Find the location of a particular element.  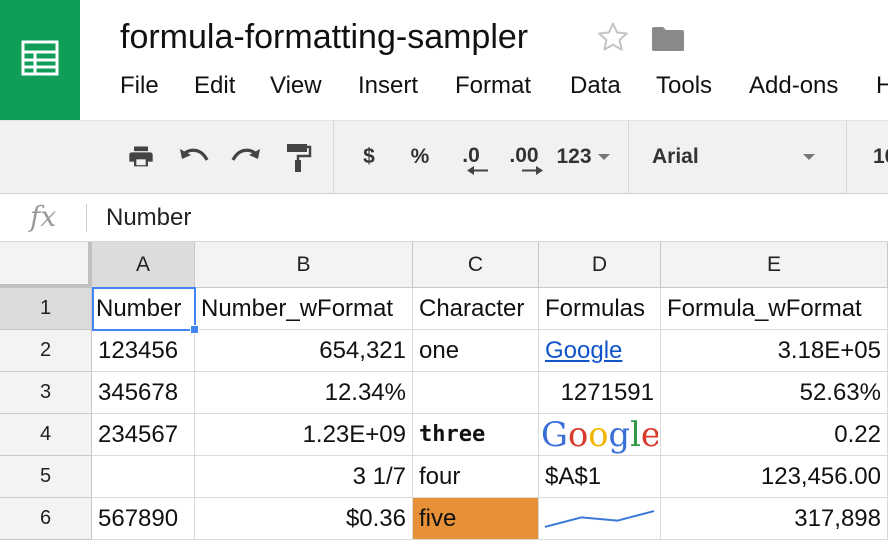

formula-separator is located at coordinates (86, 218).